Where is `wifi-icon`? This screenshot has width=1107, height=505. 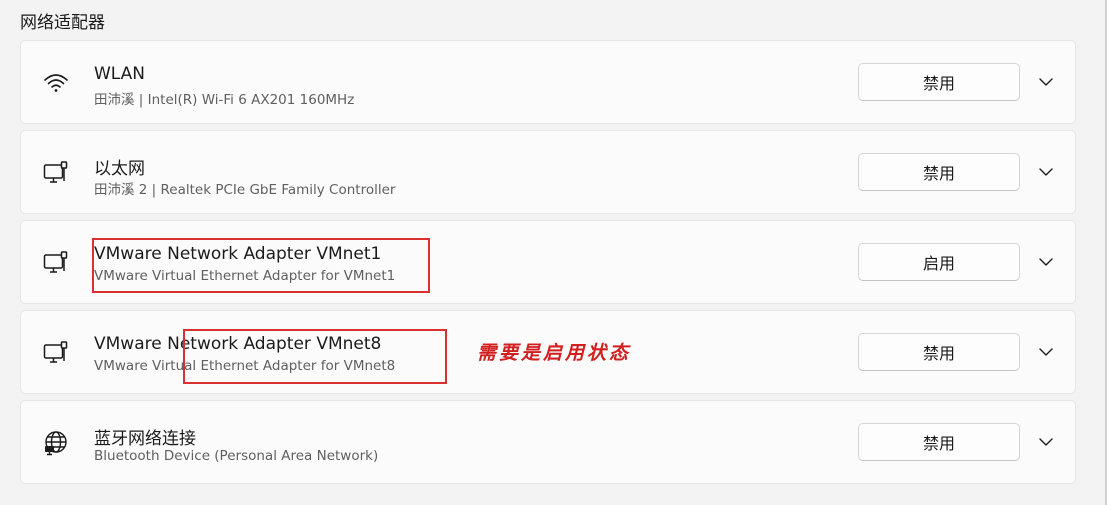
wifi-icon is located at coordinates (56, 83).